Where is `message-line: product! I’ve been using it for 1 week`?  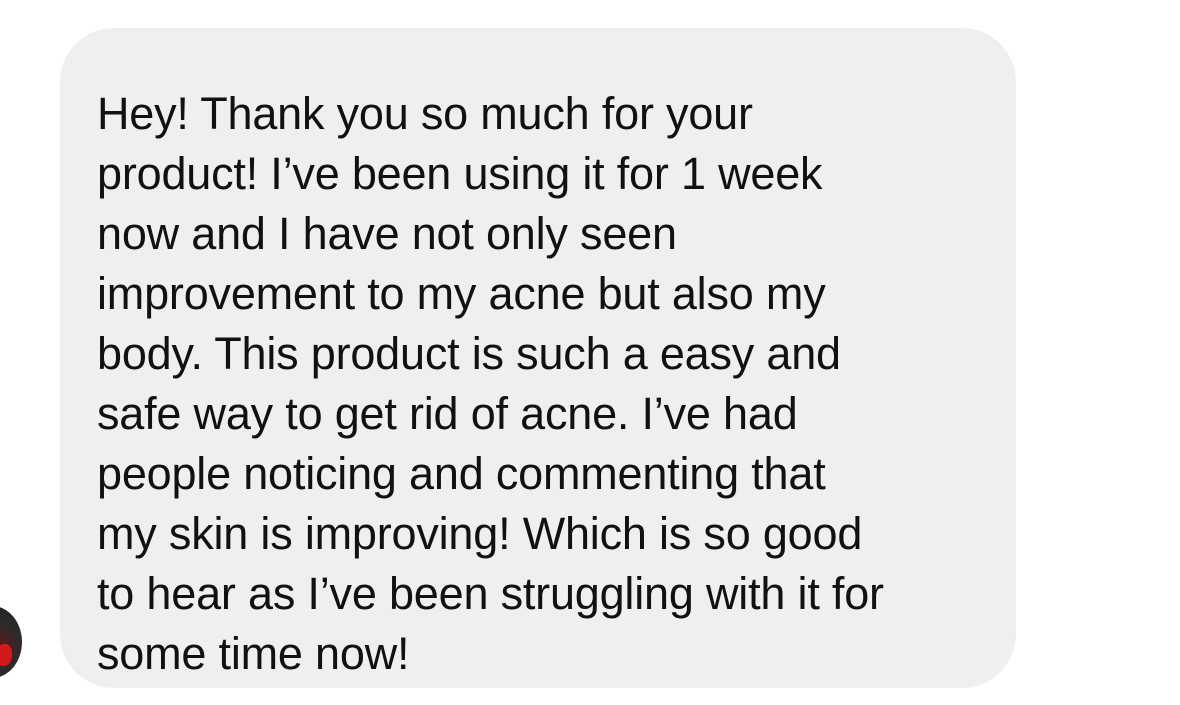 message-line: product! I’ve been using it for 1 week is located at coordinates (460, 173).